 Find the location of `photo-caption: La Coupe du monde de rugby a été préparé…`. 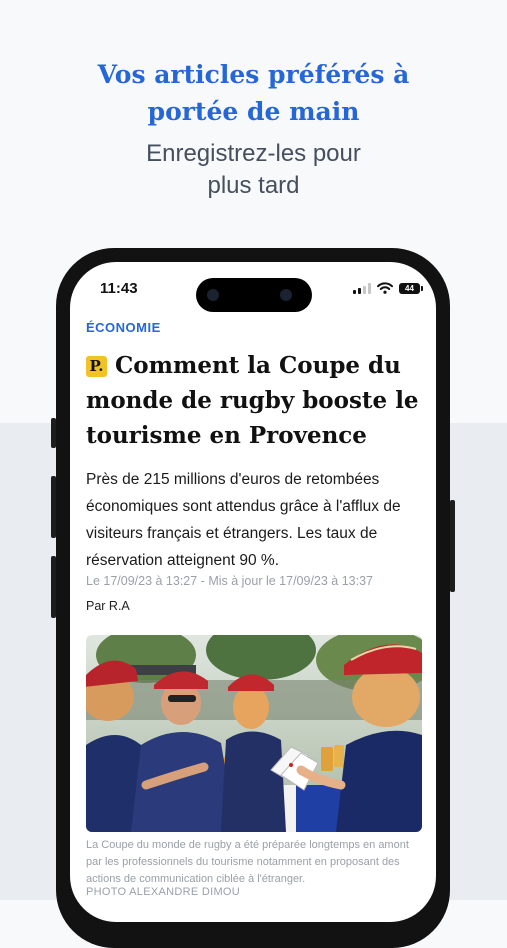

photo-caption: La Coupe du monde de rugby a été préparé… is located at coordinates (247, 862).